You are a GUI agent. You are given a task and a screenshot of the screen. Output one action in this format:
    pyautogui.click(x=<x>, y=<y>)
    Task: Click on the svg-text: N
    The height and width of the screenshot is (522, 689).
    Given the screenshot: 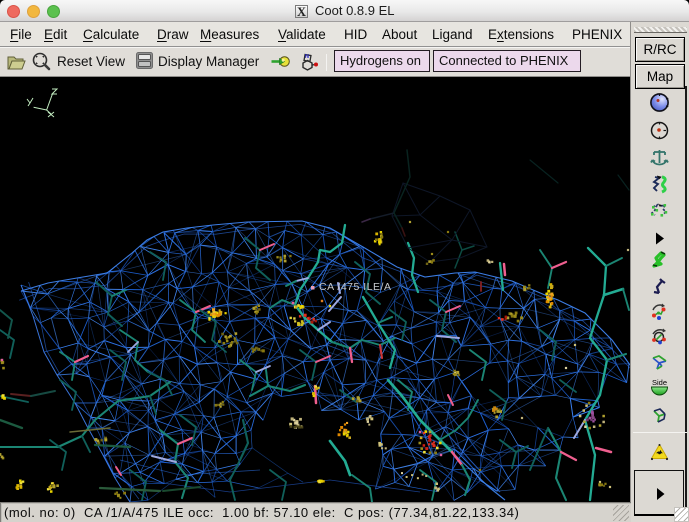 What is the action you would take?
    pyautogui.click(x=307, y=57)
    